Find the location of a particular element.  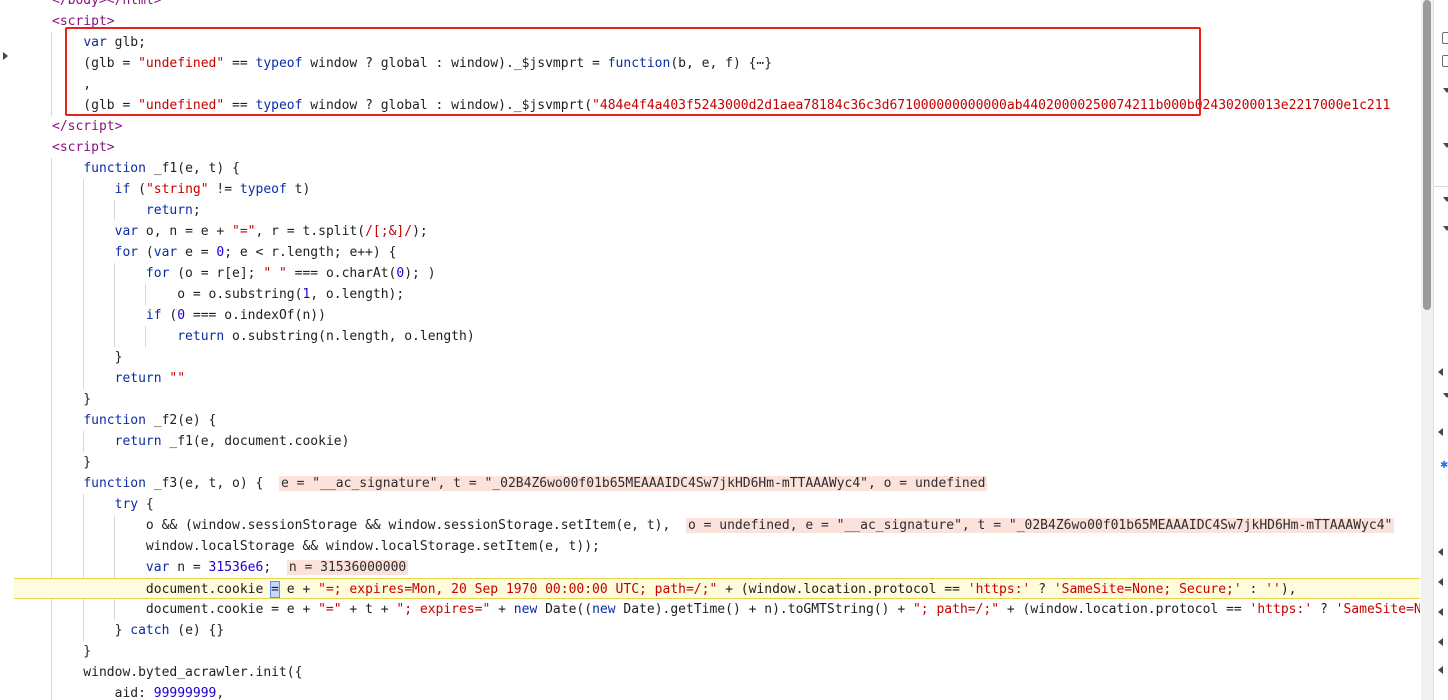

expand-arrow-icon is located at coordinates (5, 56).